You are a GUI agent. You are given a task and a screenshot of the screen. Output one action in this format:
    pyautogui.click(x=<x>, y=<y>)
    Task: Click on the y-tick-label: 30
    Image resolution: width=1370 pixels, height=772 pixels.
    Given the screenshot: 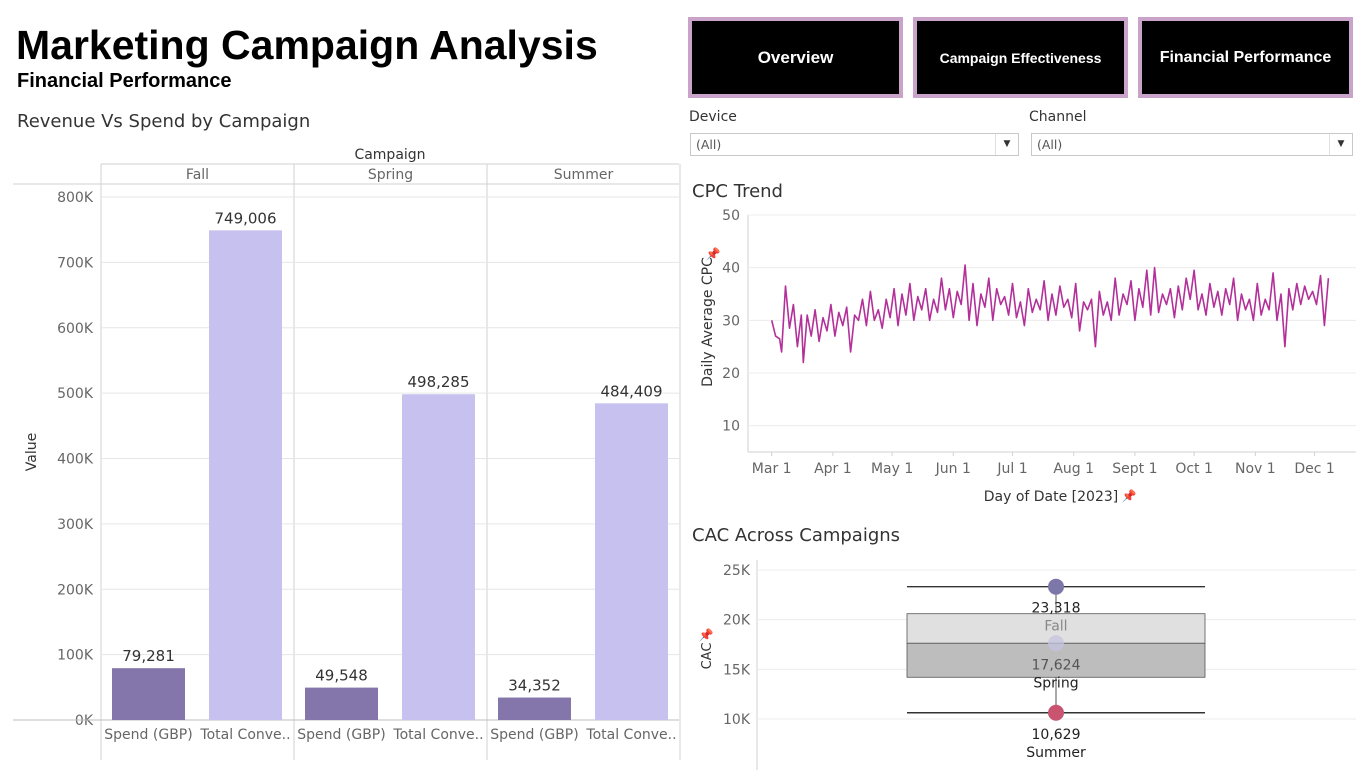 What is the action you would take?
    pyautogui.click(x=731, y=321)
    